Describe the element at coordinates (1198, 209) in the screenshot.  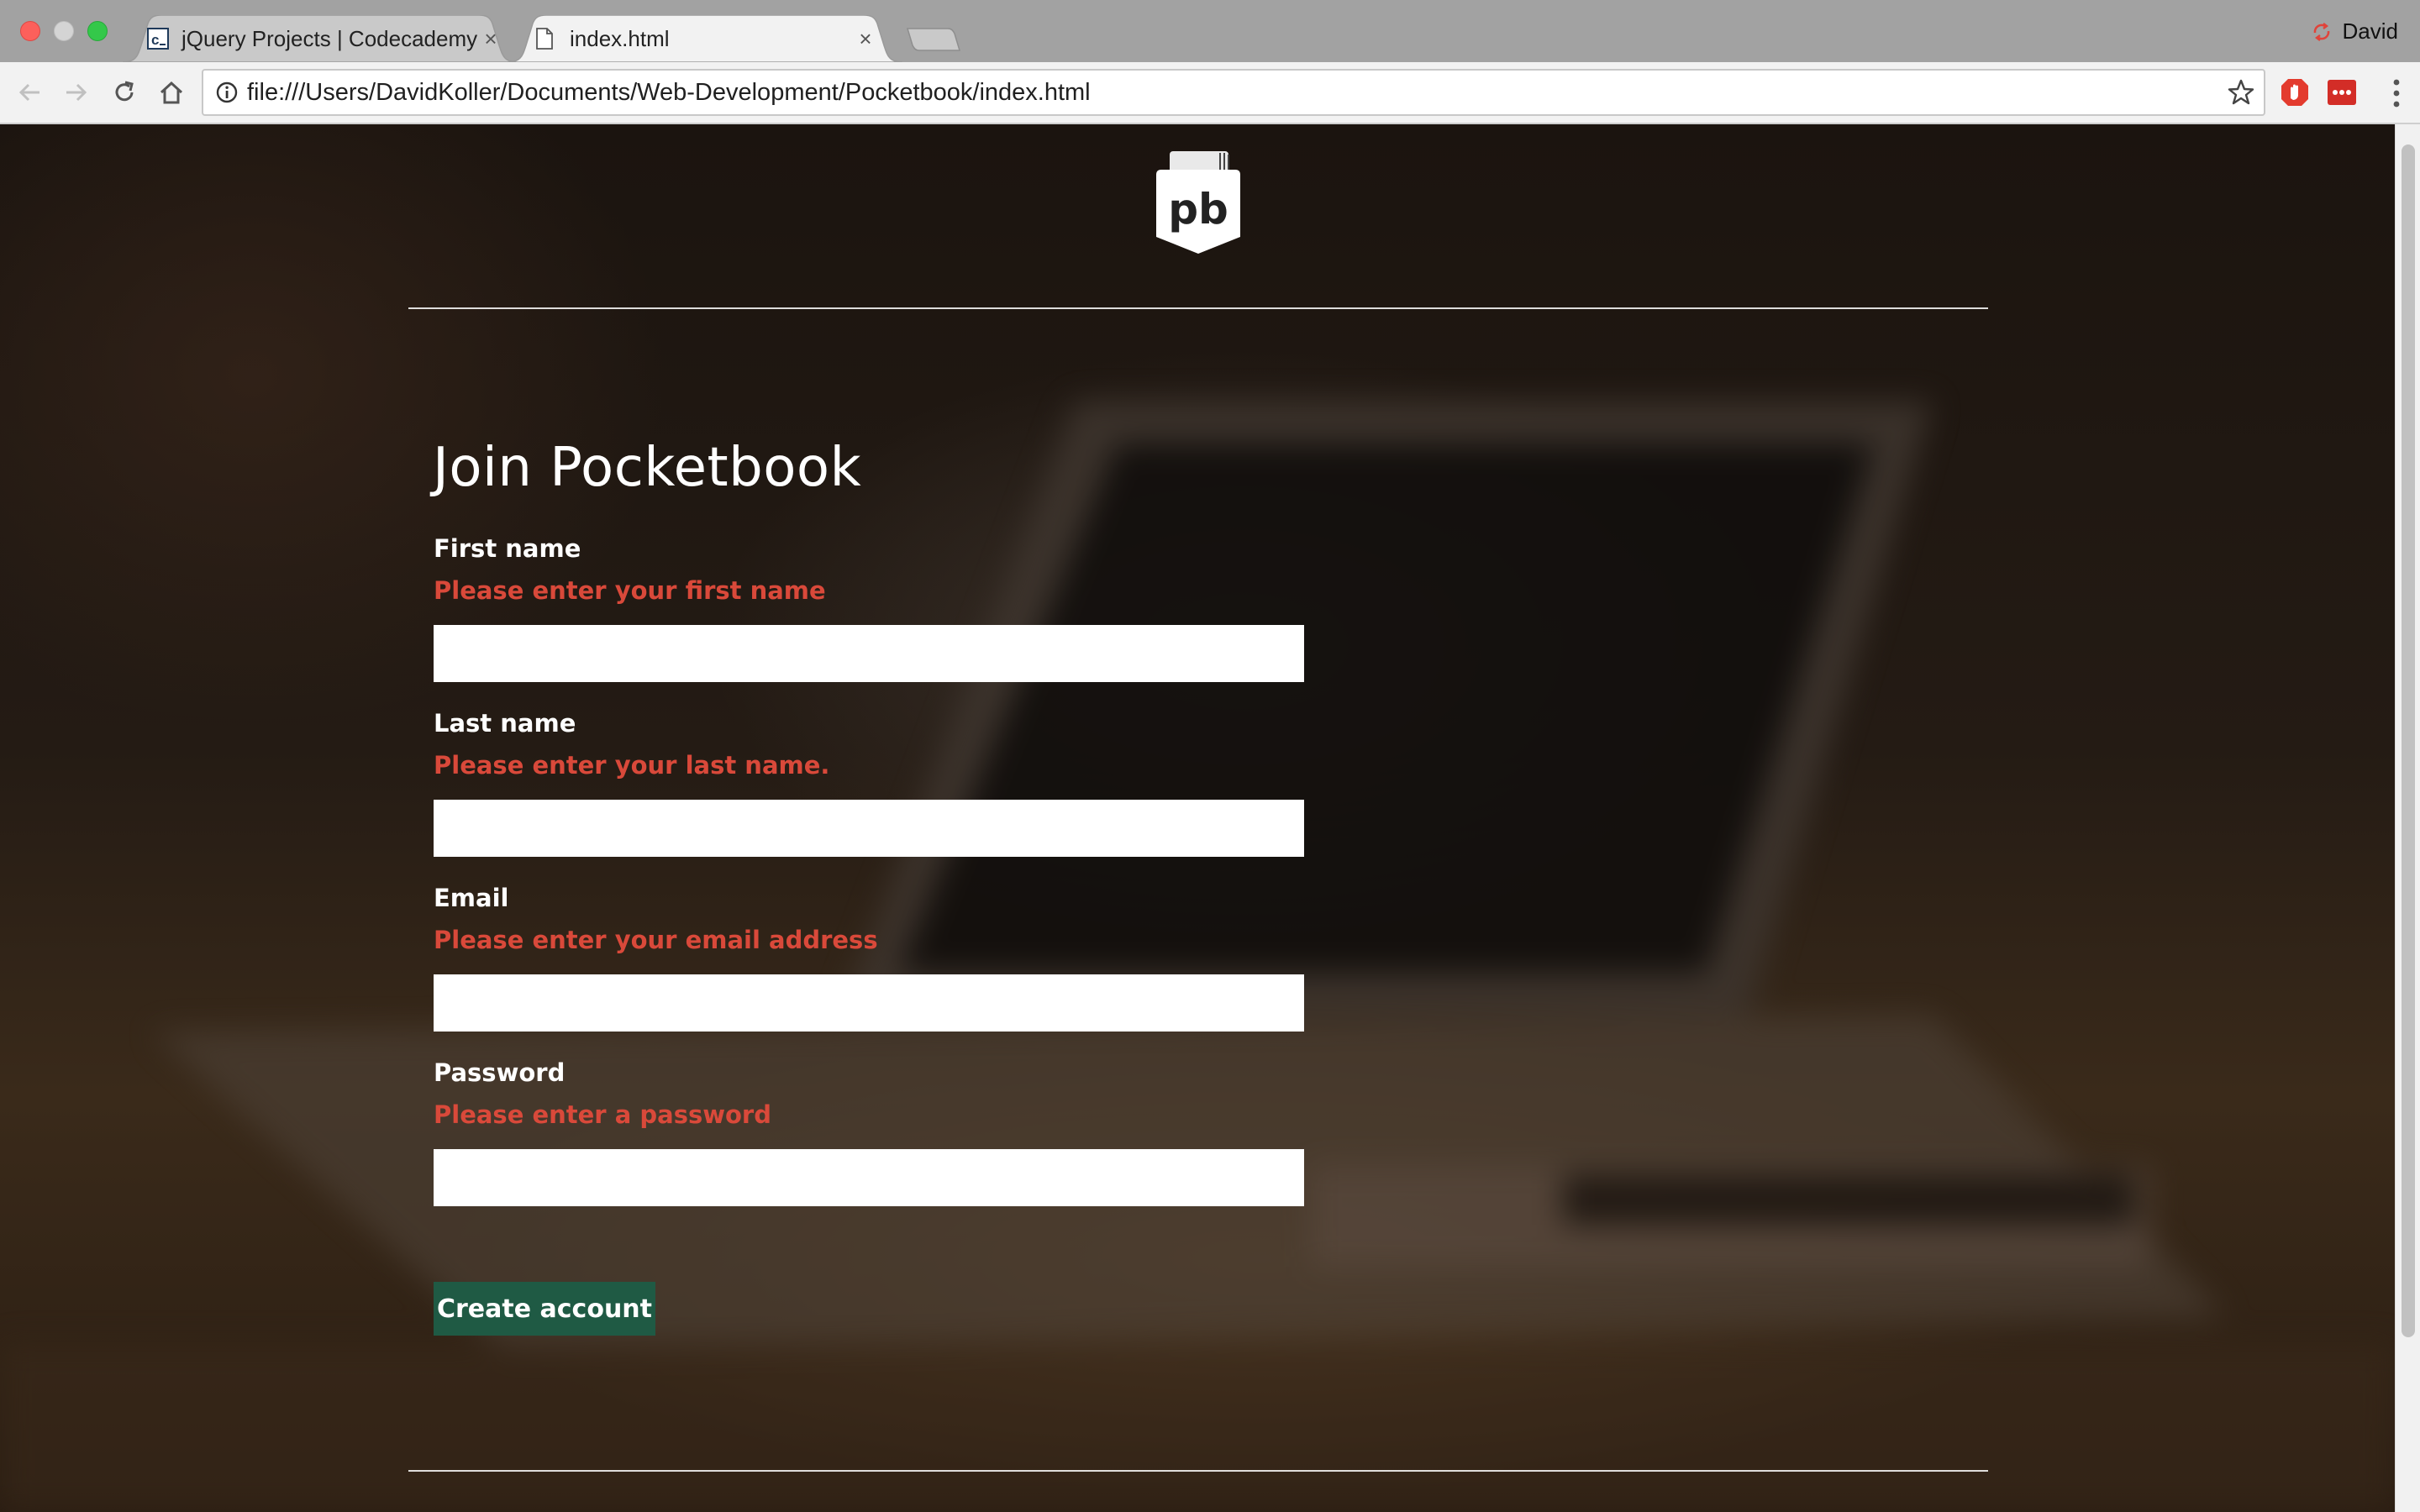
I see `logo-text: pb` at that location.